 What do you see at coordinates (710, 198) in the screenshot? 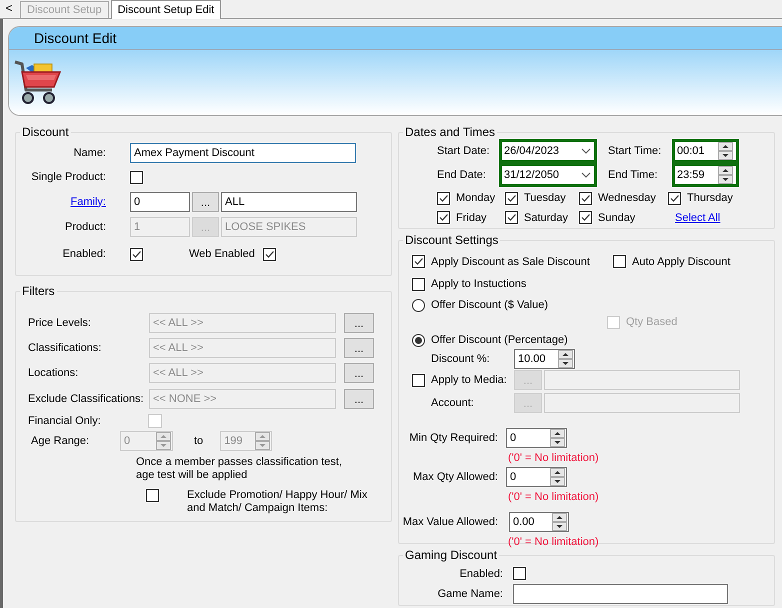
I see `field-label: Thursday` at bounding box center [710, 198].